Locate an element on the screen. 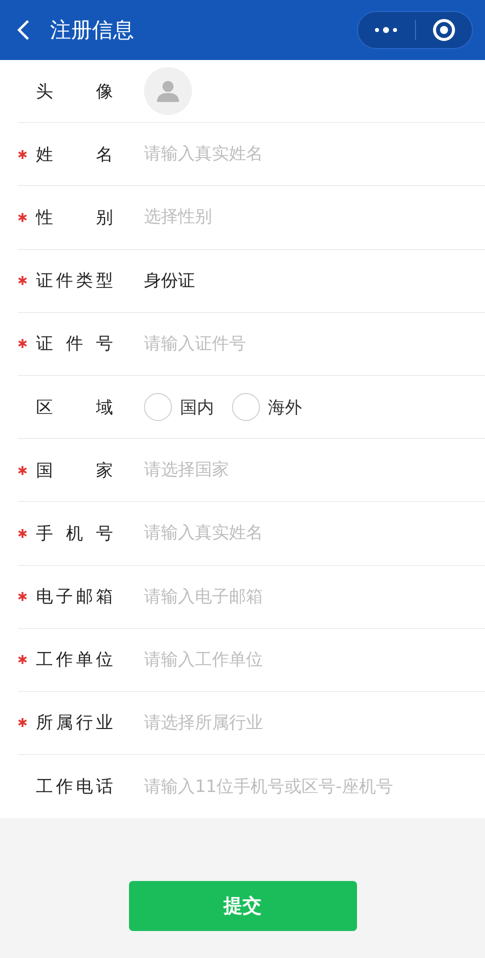 This screenshot has width=485, height=958. person-icon is located at coordinates (168, 91).